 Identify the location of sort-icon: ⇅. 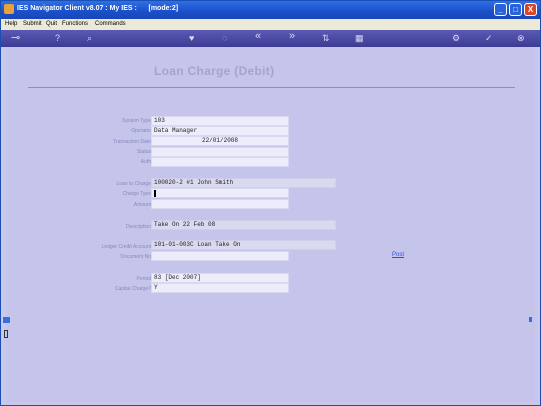
(326, 38).